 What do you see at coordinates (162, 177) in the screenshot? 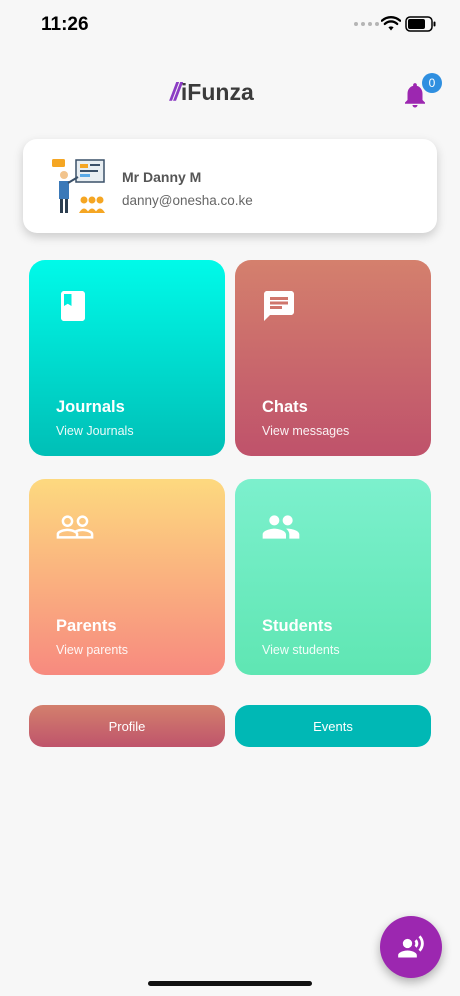
I see `profile-name: Mr Danny M` at bounding box center [162, 177].